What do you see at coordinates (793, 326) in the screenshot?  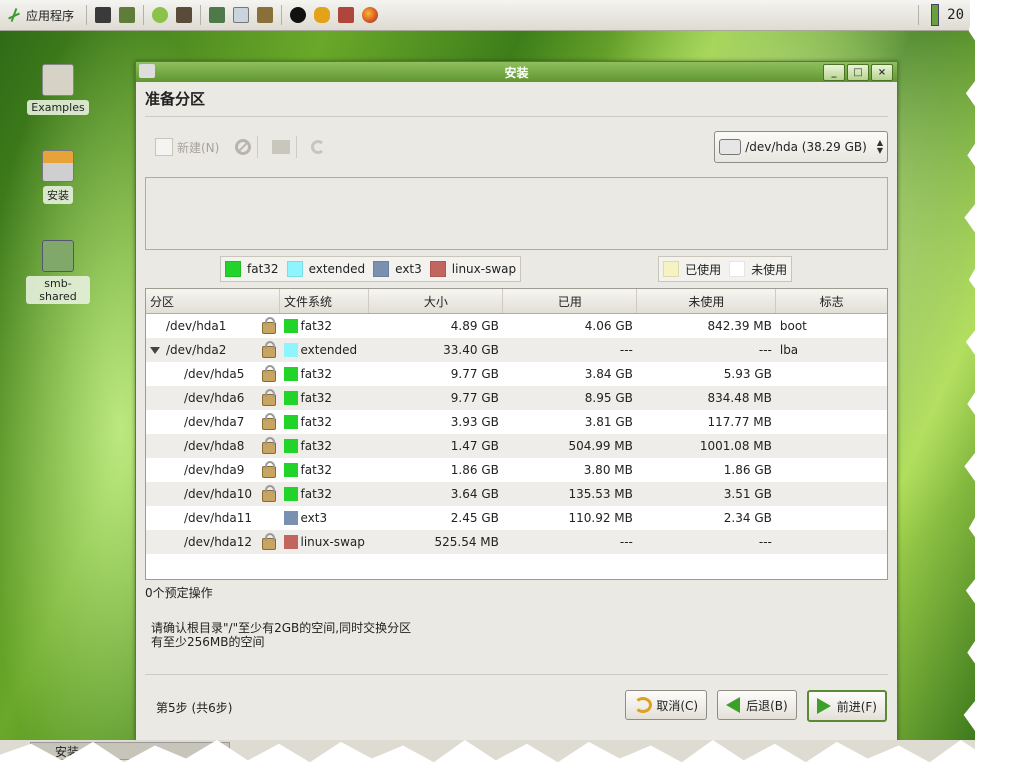 I see `flags-cell: boot` at bounding box center [793, 326].